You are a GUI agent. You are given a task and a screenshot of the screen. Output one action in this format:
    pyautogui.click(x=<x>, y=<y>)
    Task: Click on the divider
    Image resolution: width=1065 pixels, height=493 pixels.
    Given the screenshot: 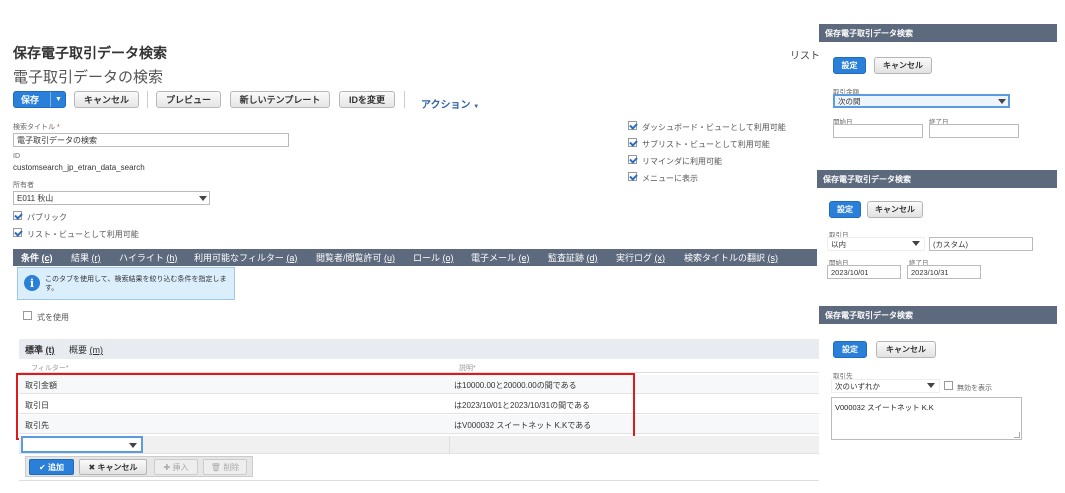 What is the action you would take?
    pyautogui.click(x=419, y=480)
    